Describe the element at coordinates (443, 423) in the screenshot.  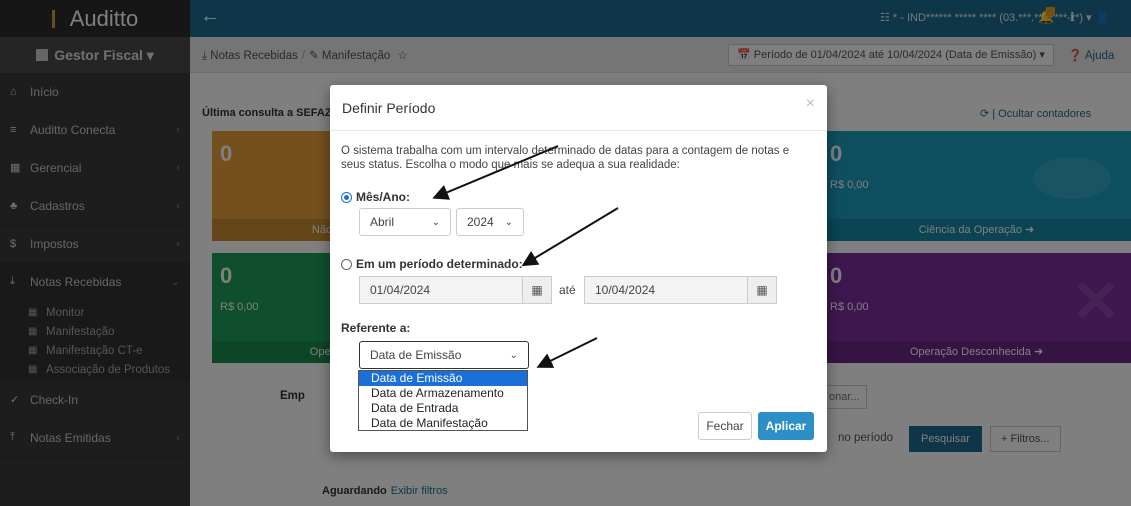
I see `option-data-manifestacao: Data de Manifestação` at that location.